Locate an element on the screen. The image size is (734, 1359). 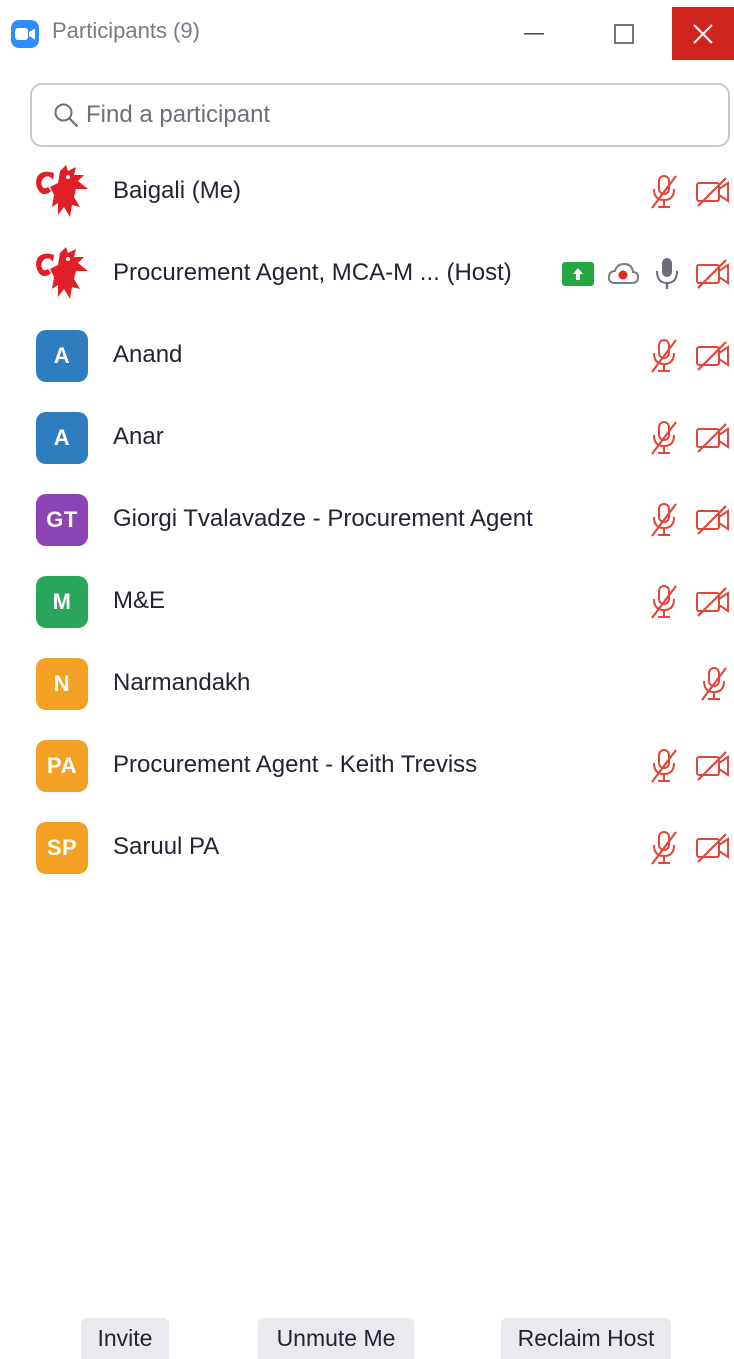
participant-avatar: M is located at coordinates (62, 602).